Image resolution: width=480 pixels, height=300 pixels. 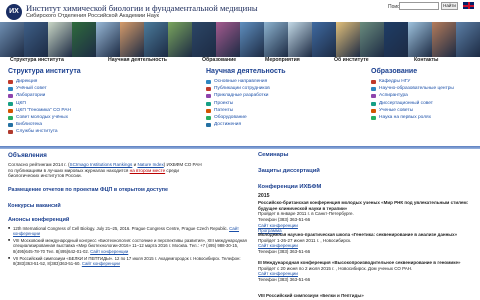 I want to click on conf-announcements-heading: Анонсы конференций, so click(x=38, y=220).